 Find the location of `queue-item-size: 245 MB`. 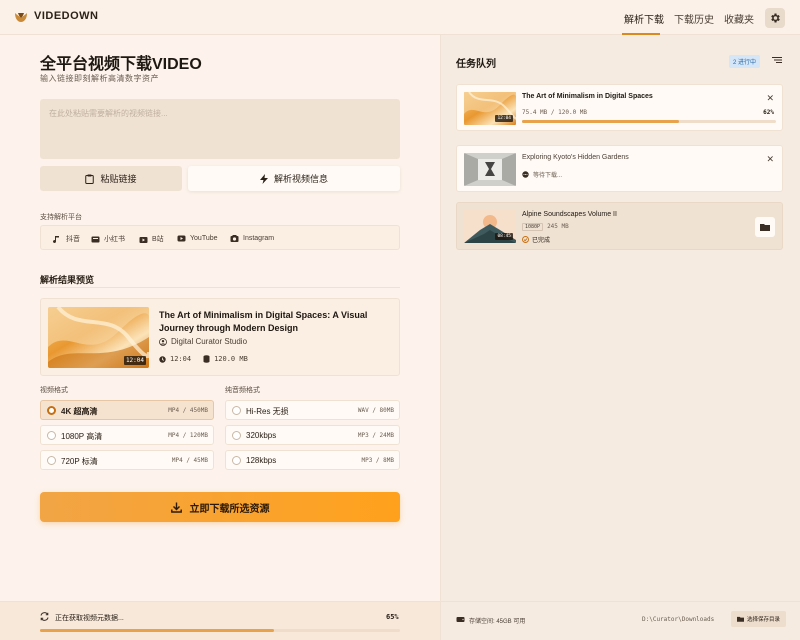

queue-item-size: 245 MB is located at coordinates (558, 226).